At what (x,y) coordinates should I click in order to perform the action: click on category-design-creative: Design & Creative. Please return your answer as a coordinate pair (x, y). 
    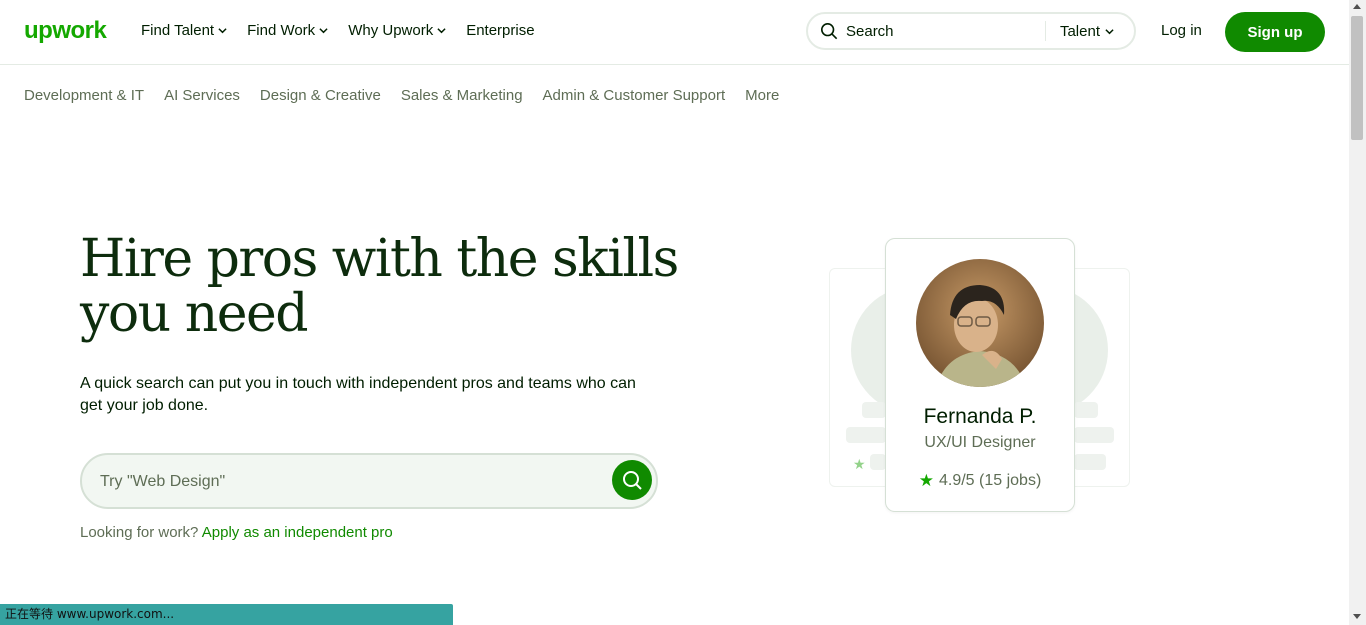
    Looking at the image, I should click on (320, 95).